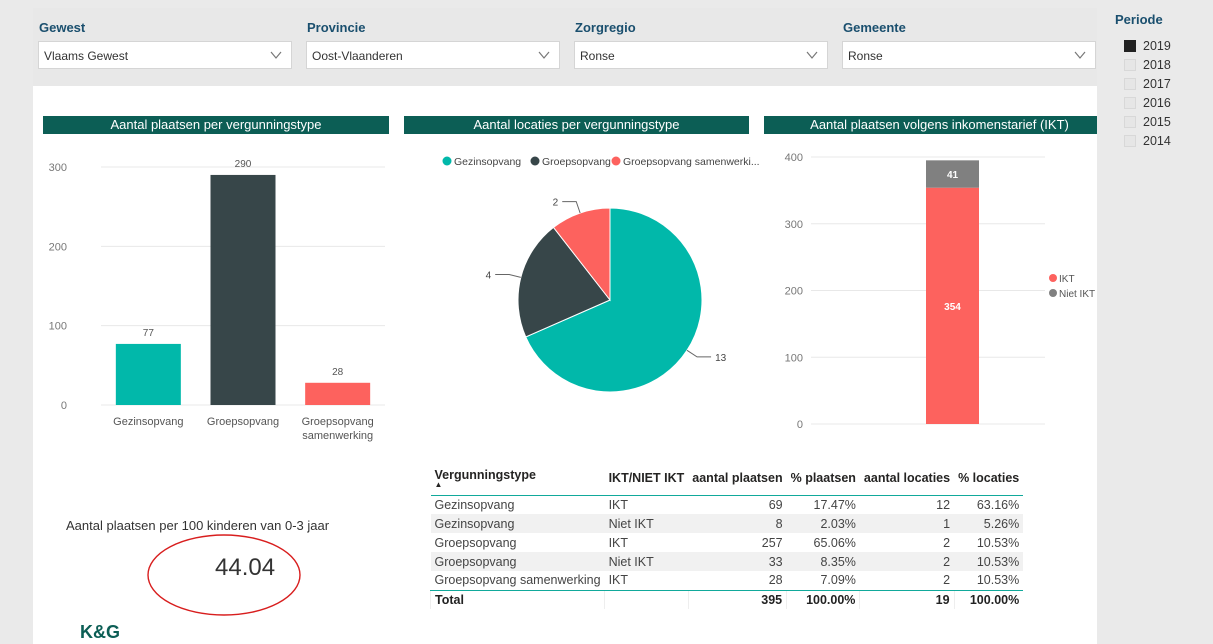 Image resolution: width=1213 pixels, height=644 pixels. What do you see at coordinates (775, 504) in the screenshot?
I see `table-cell: 69` at bounding box center [775, 504].